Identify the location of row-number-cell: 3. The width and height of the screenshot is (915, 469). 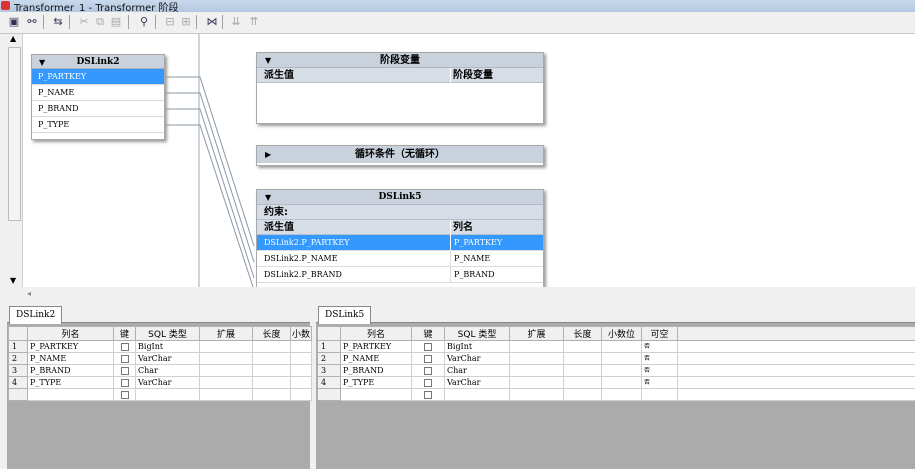
(329, 370).